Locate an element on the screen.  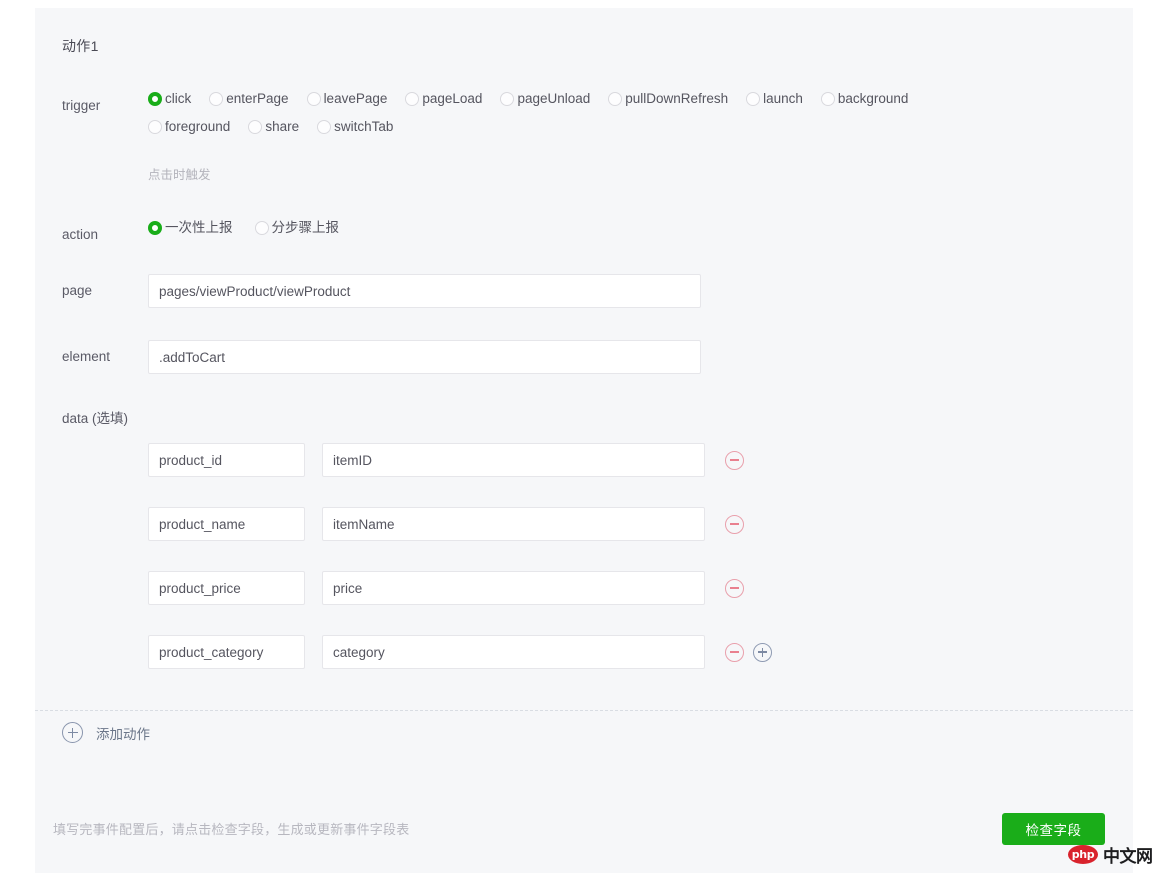
trigger-option-leavepage: leavePage is located at coordinates (347, 99).